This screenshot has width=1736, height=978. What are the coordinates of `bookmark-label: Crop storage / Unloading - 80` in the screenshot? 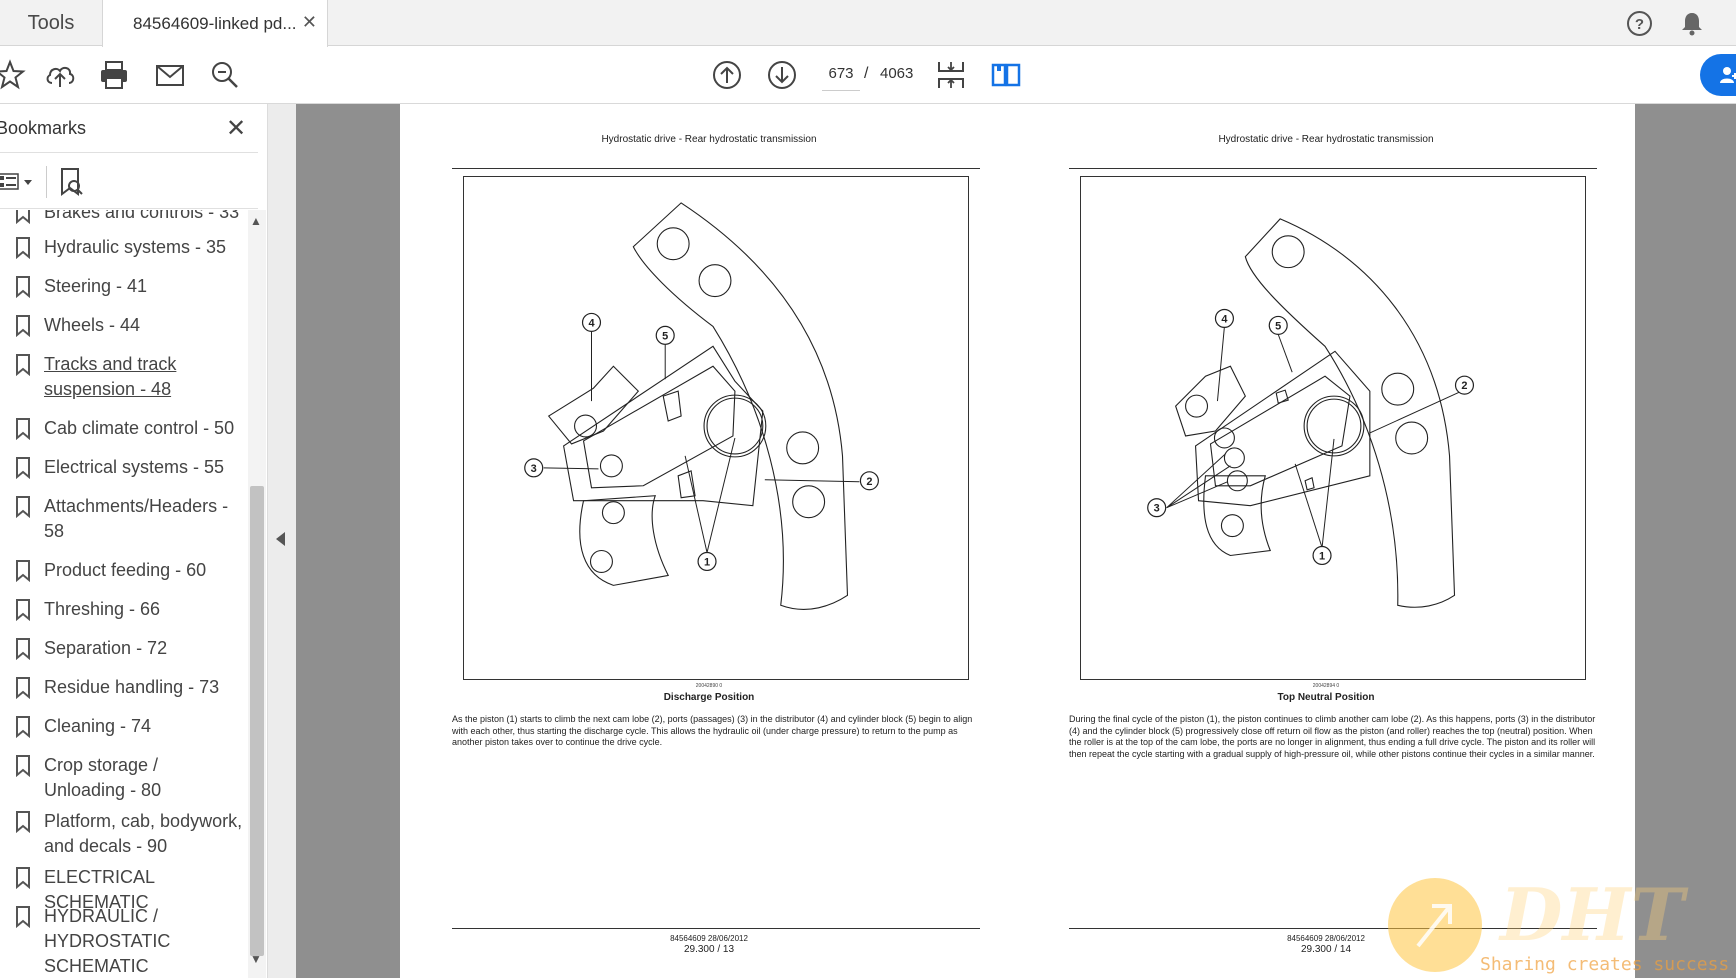 It's located at (103, 777).